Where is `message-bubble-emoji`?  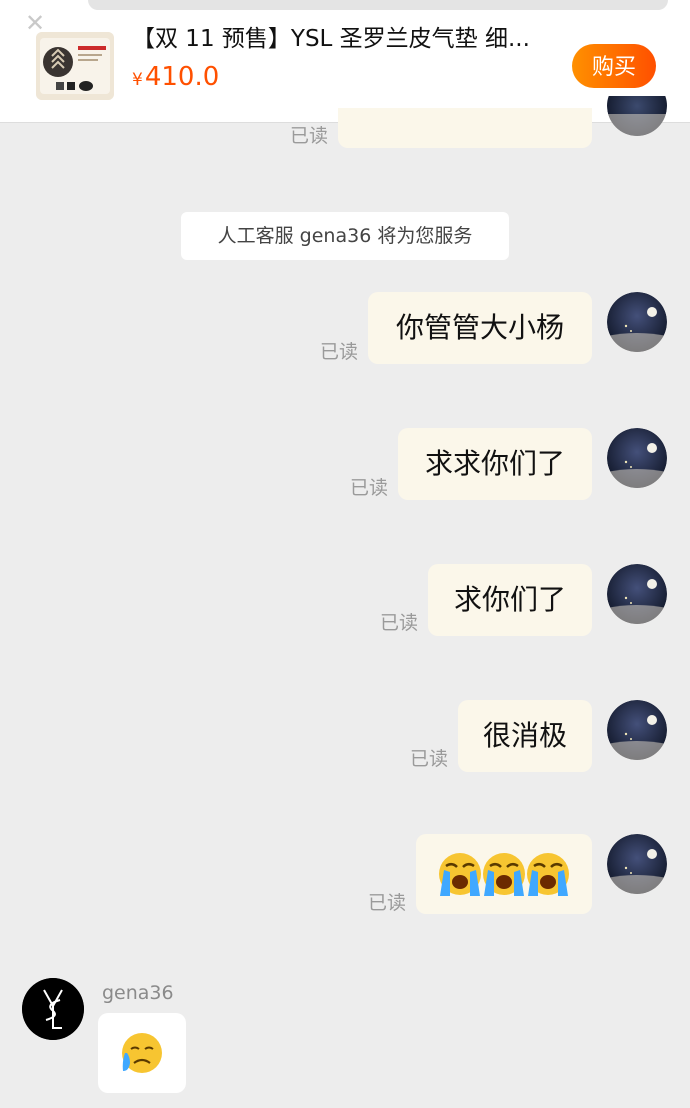
message-bubble-emoji is located at coordinates (504, 874).